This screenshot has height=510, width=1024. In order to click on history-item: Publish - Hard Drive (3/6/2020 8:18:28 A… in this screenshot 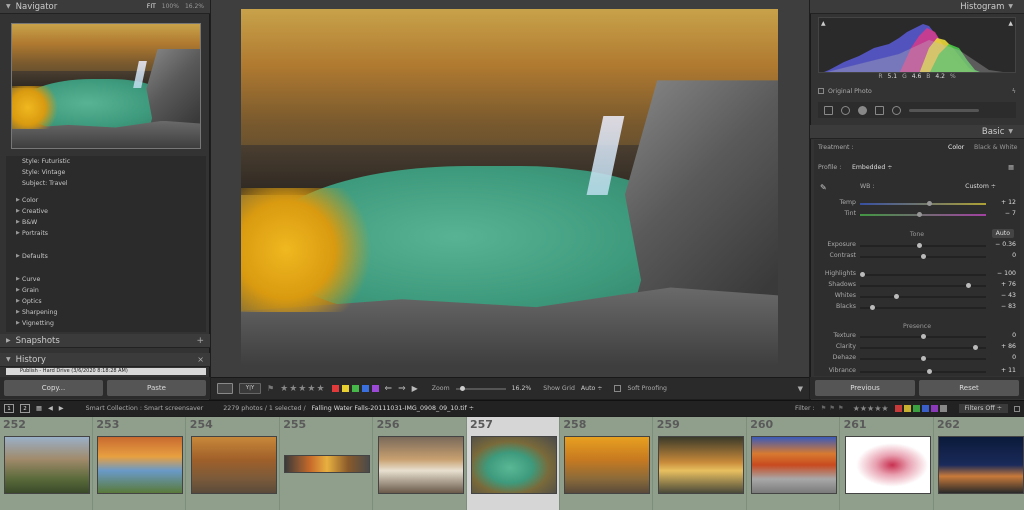, I will do `click(106, 371)`.